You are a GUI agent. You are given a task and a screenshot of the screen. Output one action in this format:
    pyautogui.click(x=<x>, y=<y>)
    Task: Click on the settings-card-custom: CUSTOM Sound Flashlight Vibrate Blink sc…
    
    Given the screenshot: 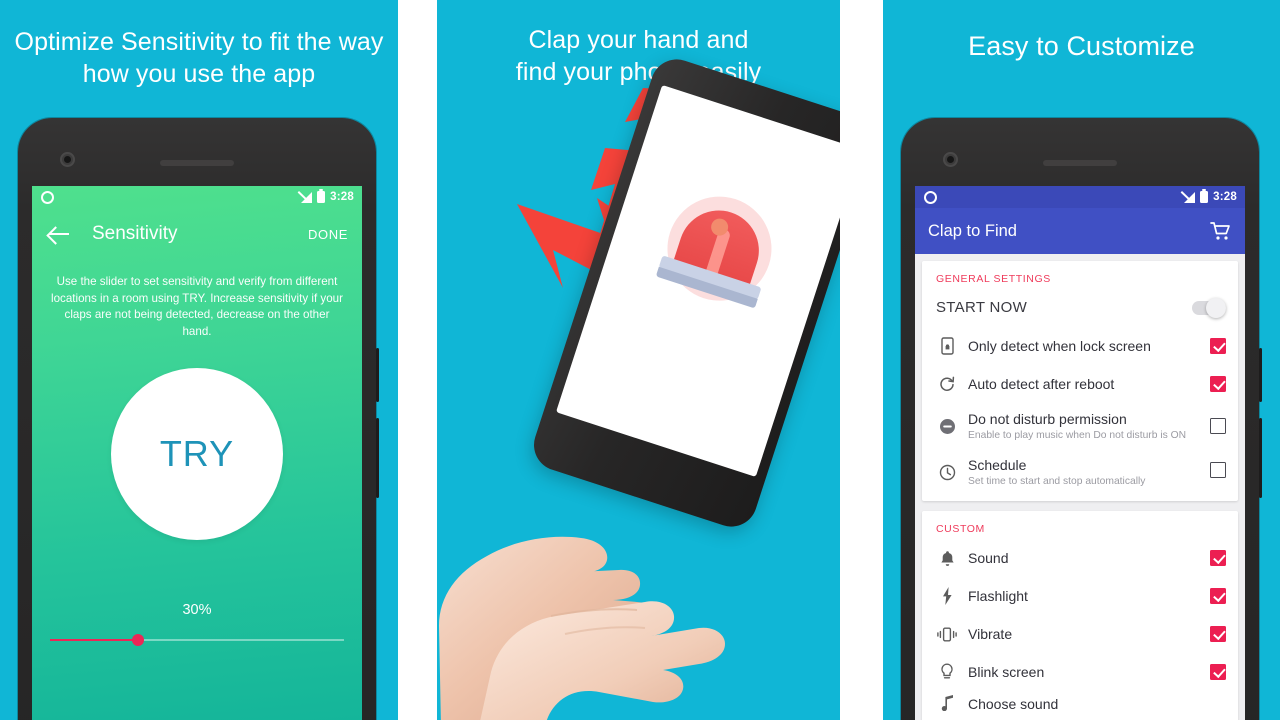 What is the action you would take?
    pyautogui.click(x=1080, y=615)
    